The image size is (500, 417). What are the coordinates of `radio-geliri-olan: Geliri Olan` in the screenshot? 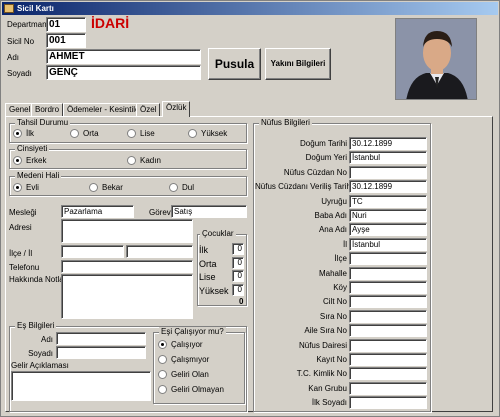 It's located at (183, 375).